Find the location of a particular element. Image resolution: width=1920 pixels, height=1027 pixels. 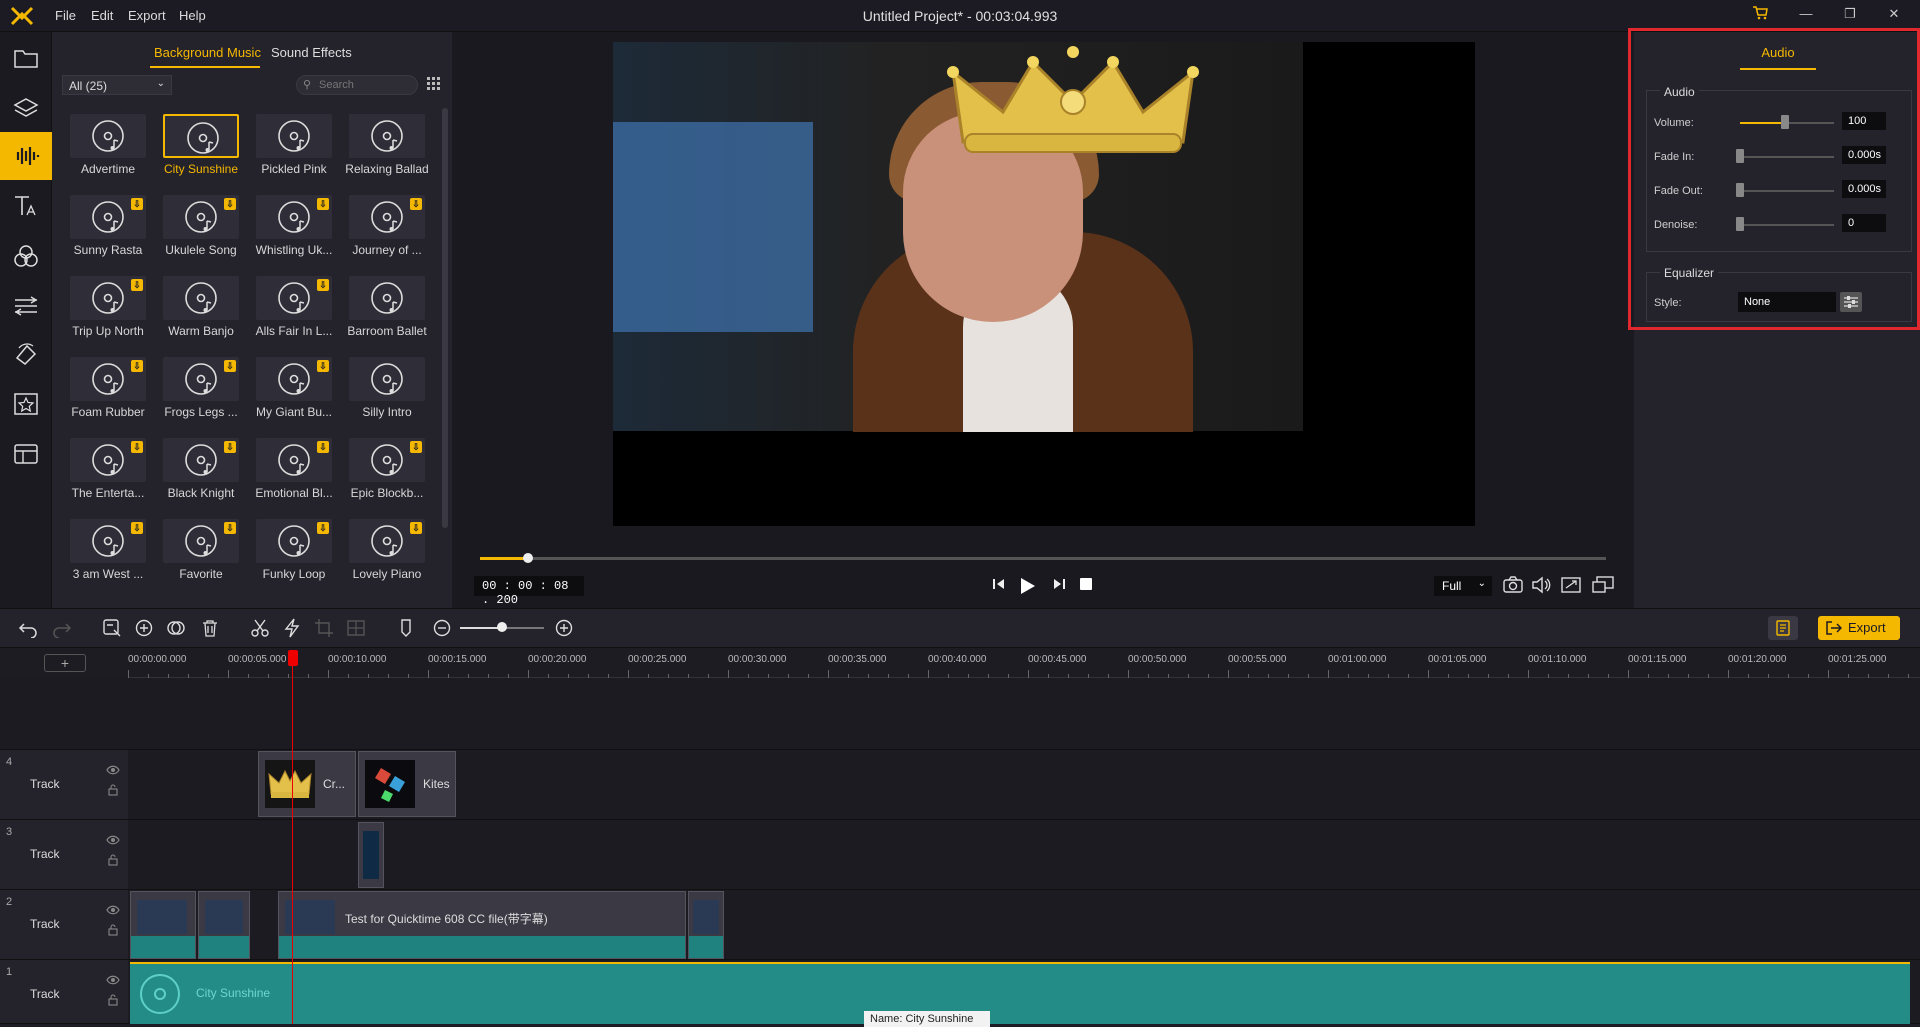

templates-icon is located at coordinates (26, 454).